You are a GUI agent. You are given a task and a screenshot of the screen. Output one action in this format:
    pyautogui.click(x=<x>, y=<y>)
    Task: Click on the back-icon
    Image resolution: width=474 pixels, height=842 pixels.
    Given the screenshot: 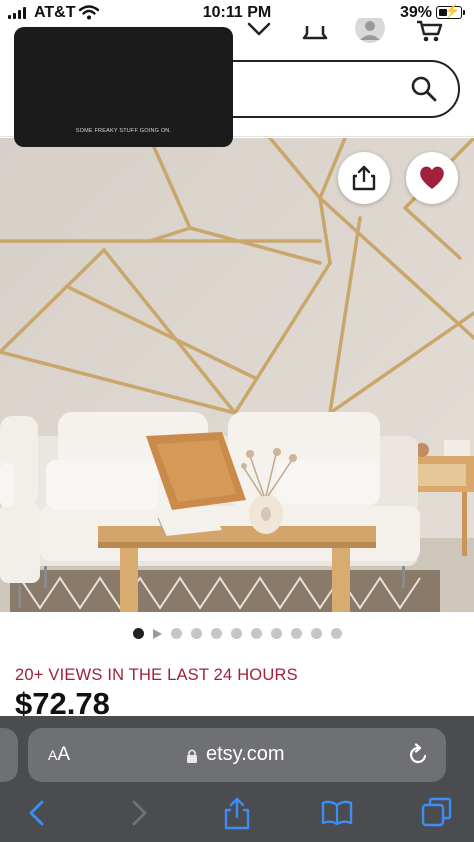 What is the action you would take?
    pyautogui.click(x=37, y=813)
    